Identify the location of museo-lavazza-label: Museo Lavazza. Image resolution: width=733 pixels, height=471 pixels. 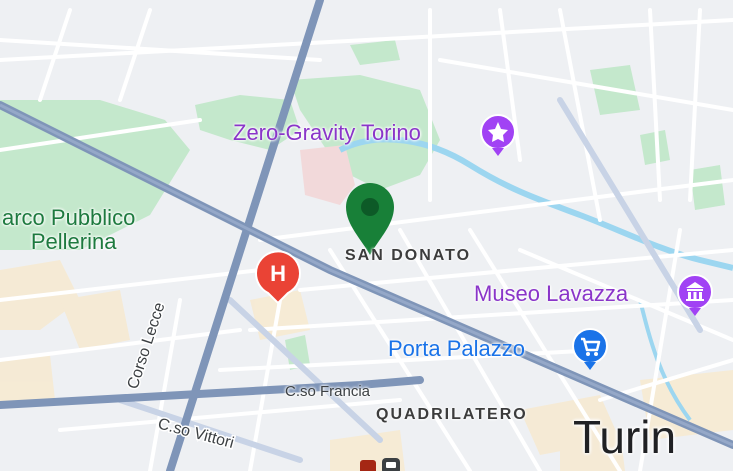
(551, 294).